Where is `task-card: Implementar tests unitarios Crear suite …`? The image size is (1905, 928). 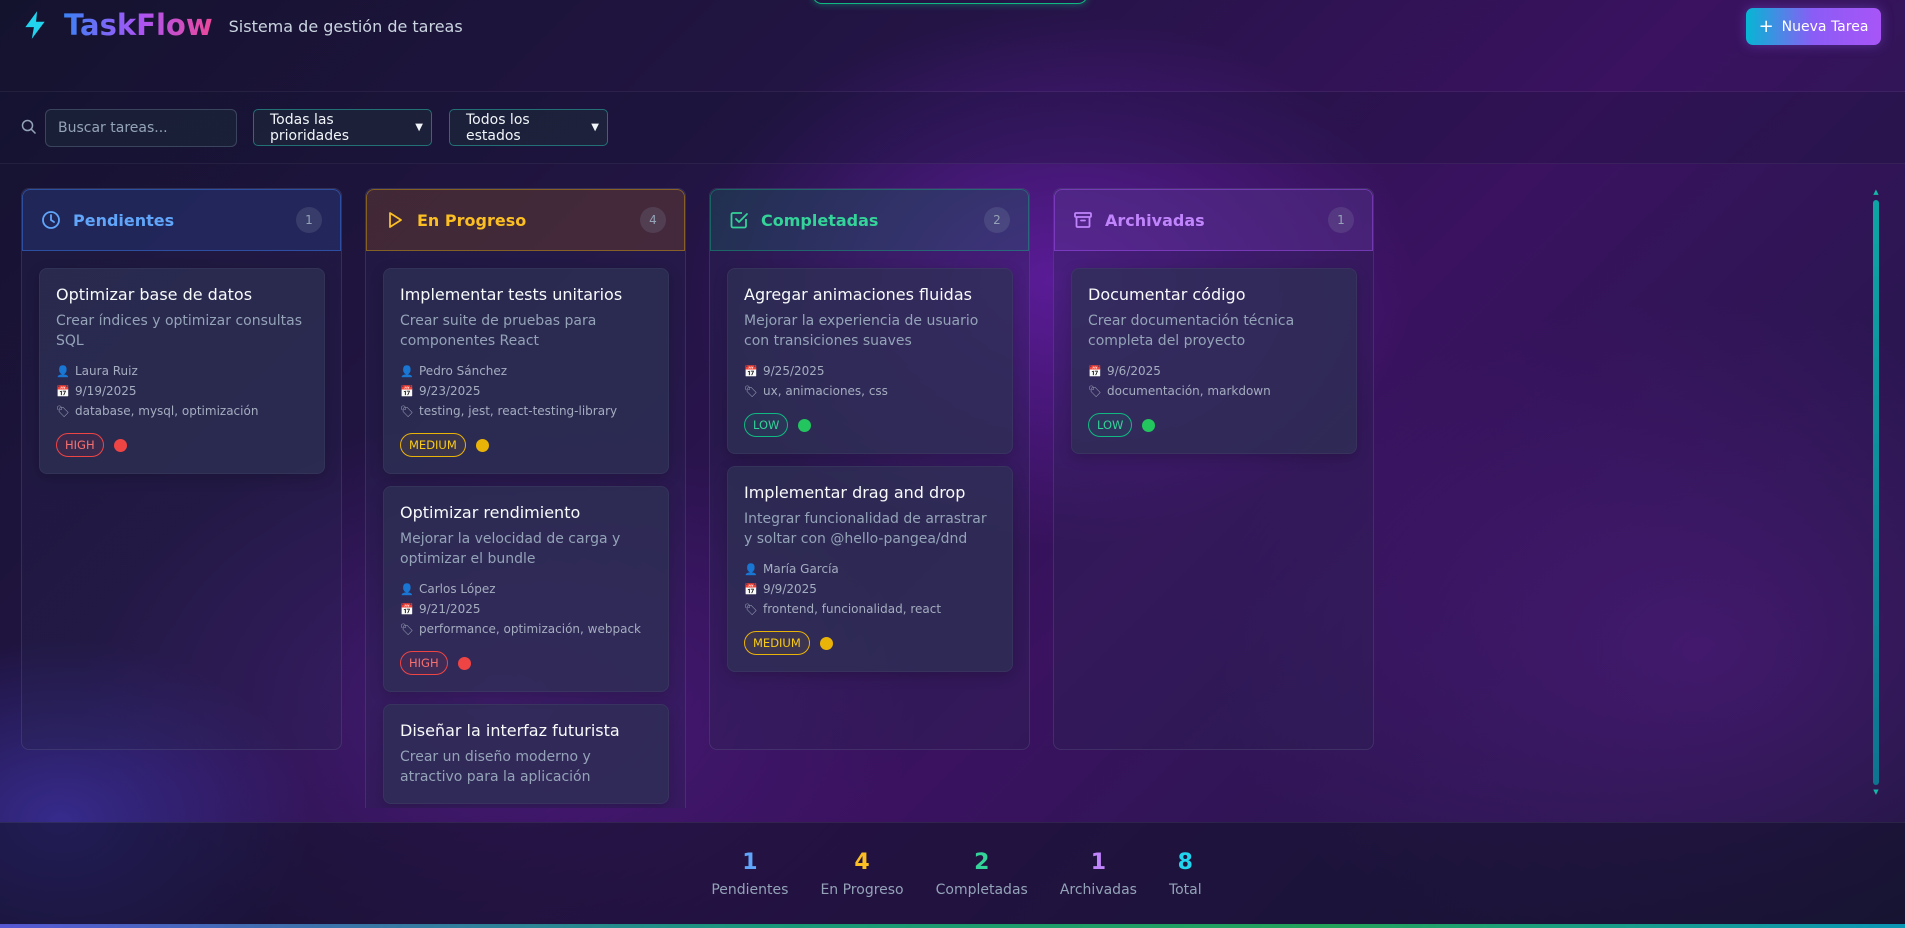
task-card: Implementar tests unitarios Crear suite … is located at coordinates (526, 371).